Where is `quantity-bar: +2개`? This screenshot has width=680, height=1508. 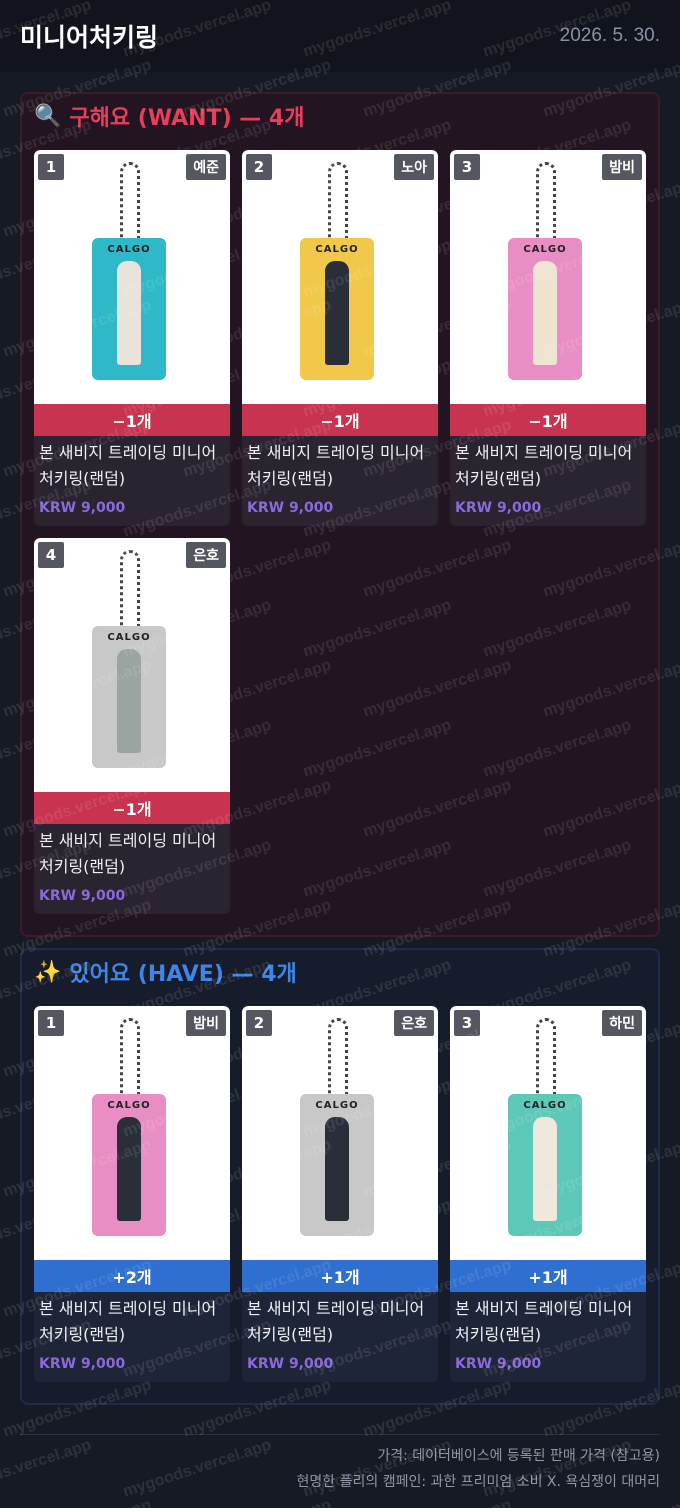 quantity-bar: +2개 is located at coordinates (132, 1276).